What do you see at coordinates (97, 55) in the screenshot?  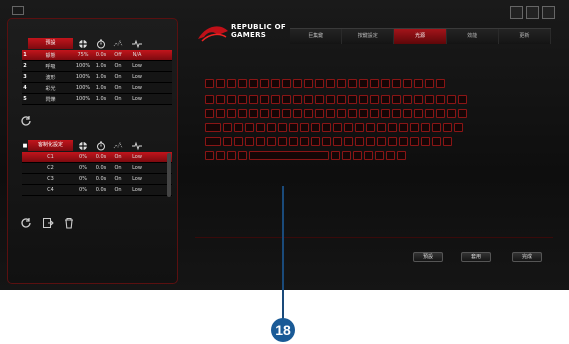 I see `table-row: 1 靜態 75% 0.0s Off N/A` at bounding box center [97, 55].